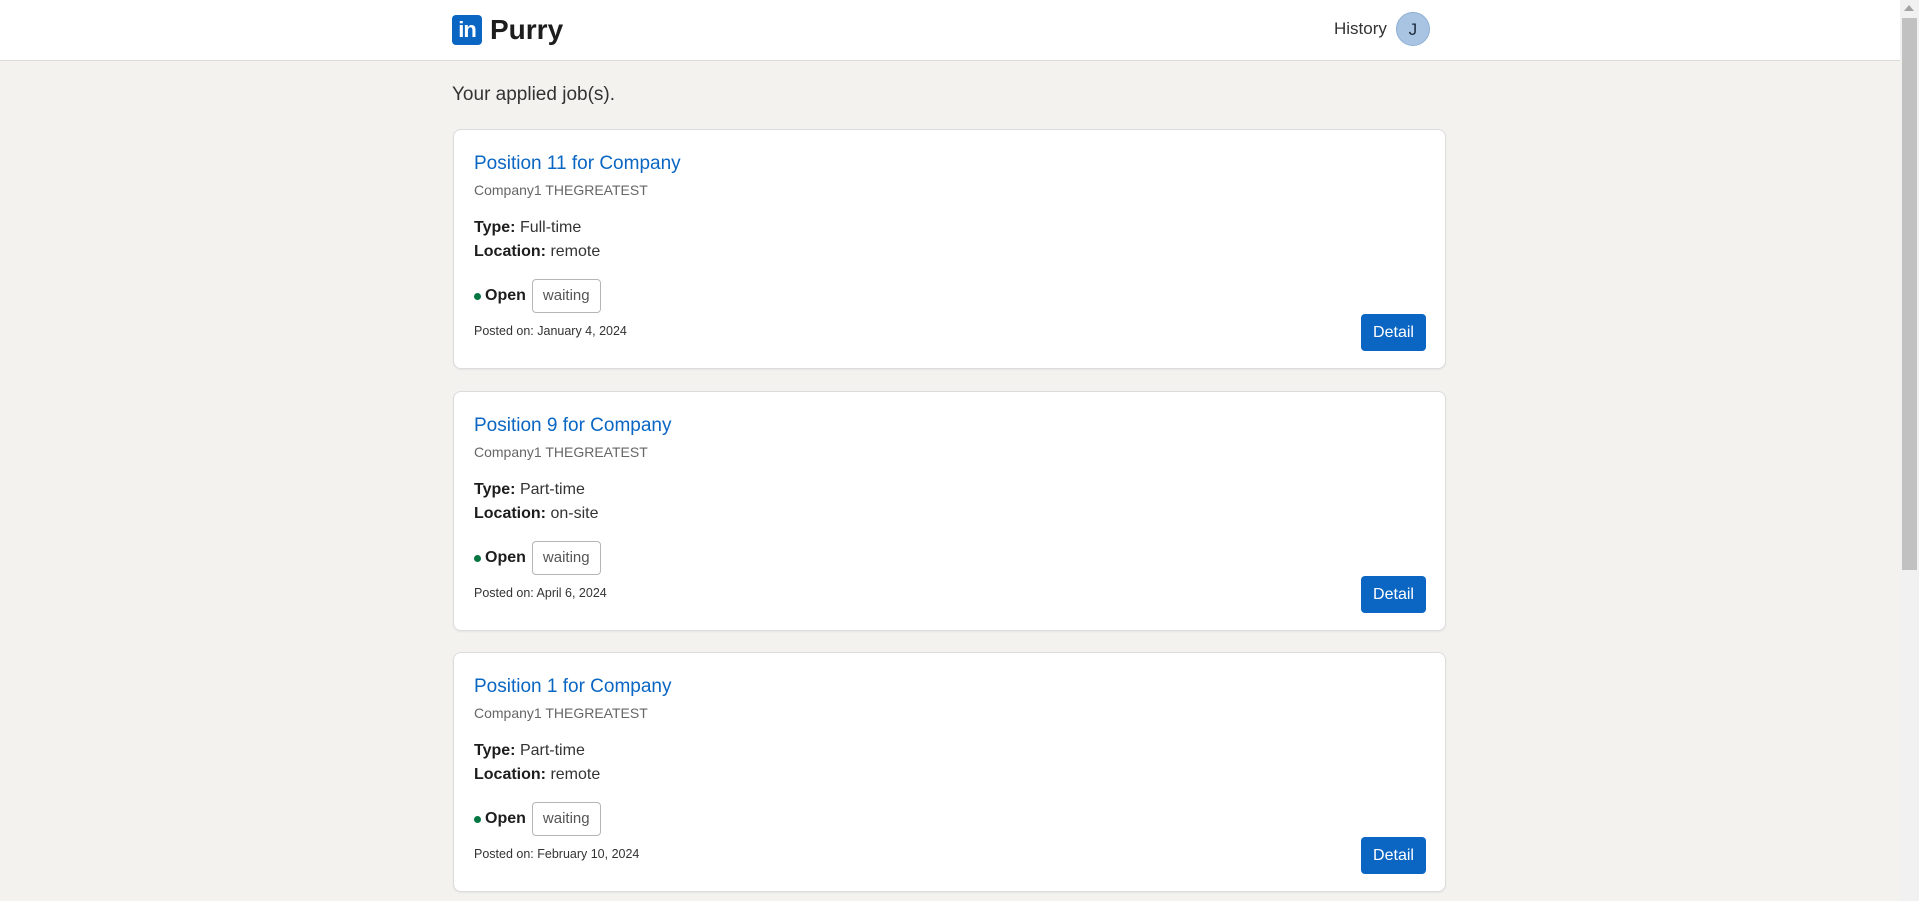 The image size is (1919, 901). What do you see at coordinates (574, 513) in the screenshot?
I see `location-value: on-site` at bounding box center [574, 513].